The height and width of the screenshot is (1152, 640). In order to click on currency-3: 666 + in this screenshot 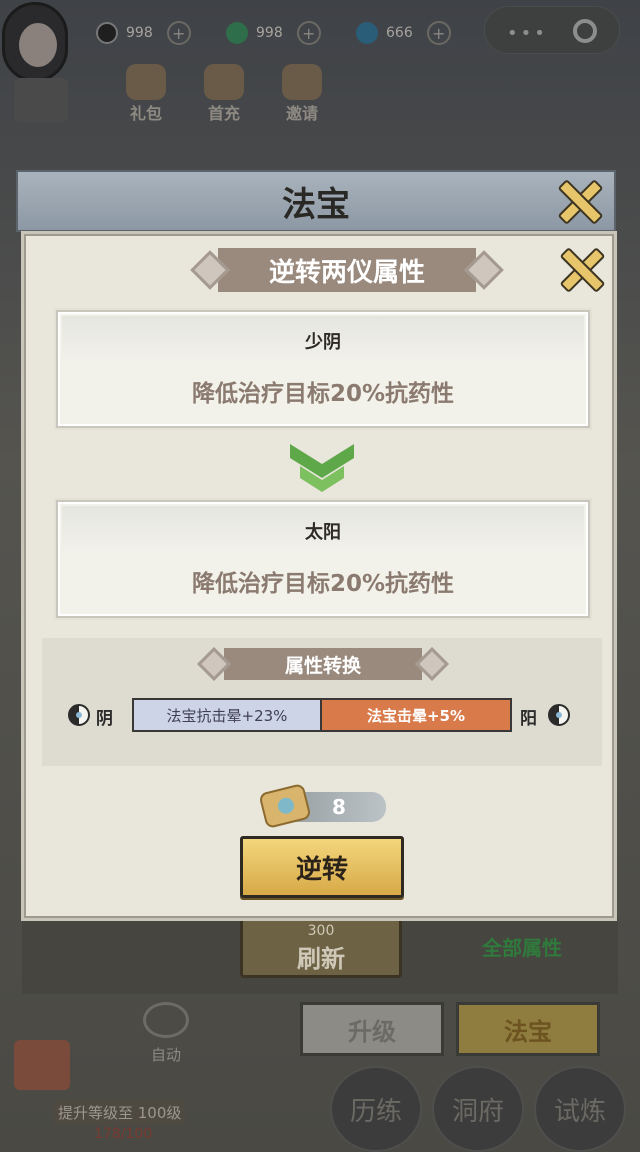, I will do `click(403, 33)`.